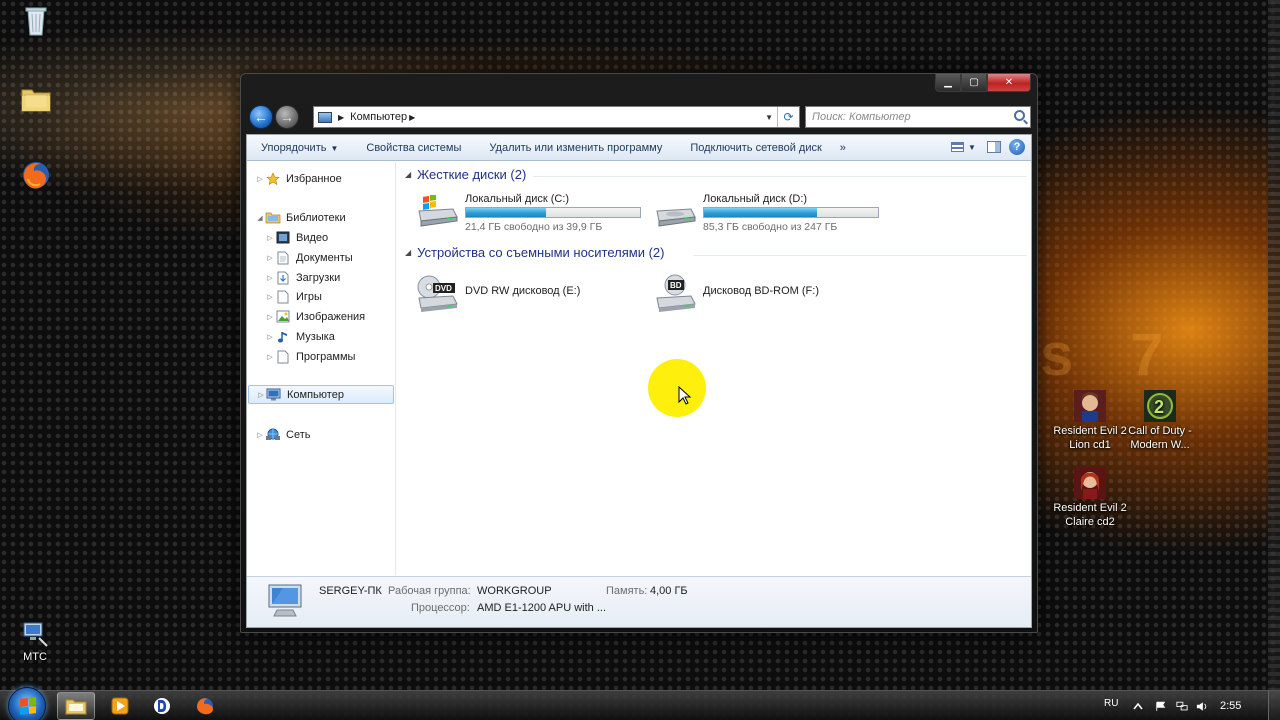 The image size is (1280, 720). I want to click on desktop-icon-label: Resident Evil 2 Lion cd1, so click(1090, 438).